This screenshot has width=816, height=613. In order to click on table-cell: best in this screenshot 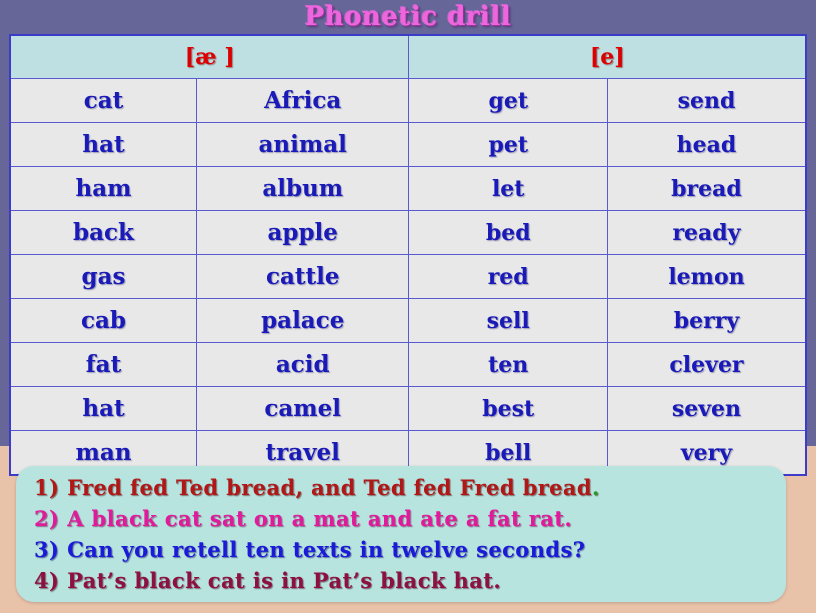, I will do `click(508, 408)`.